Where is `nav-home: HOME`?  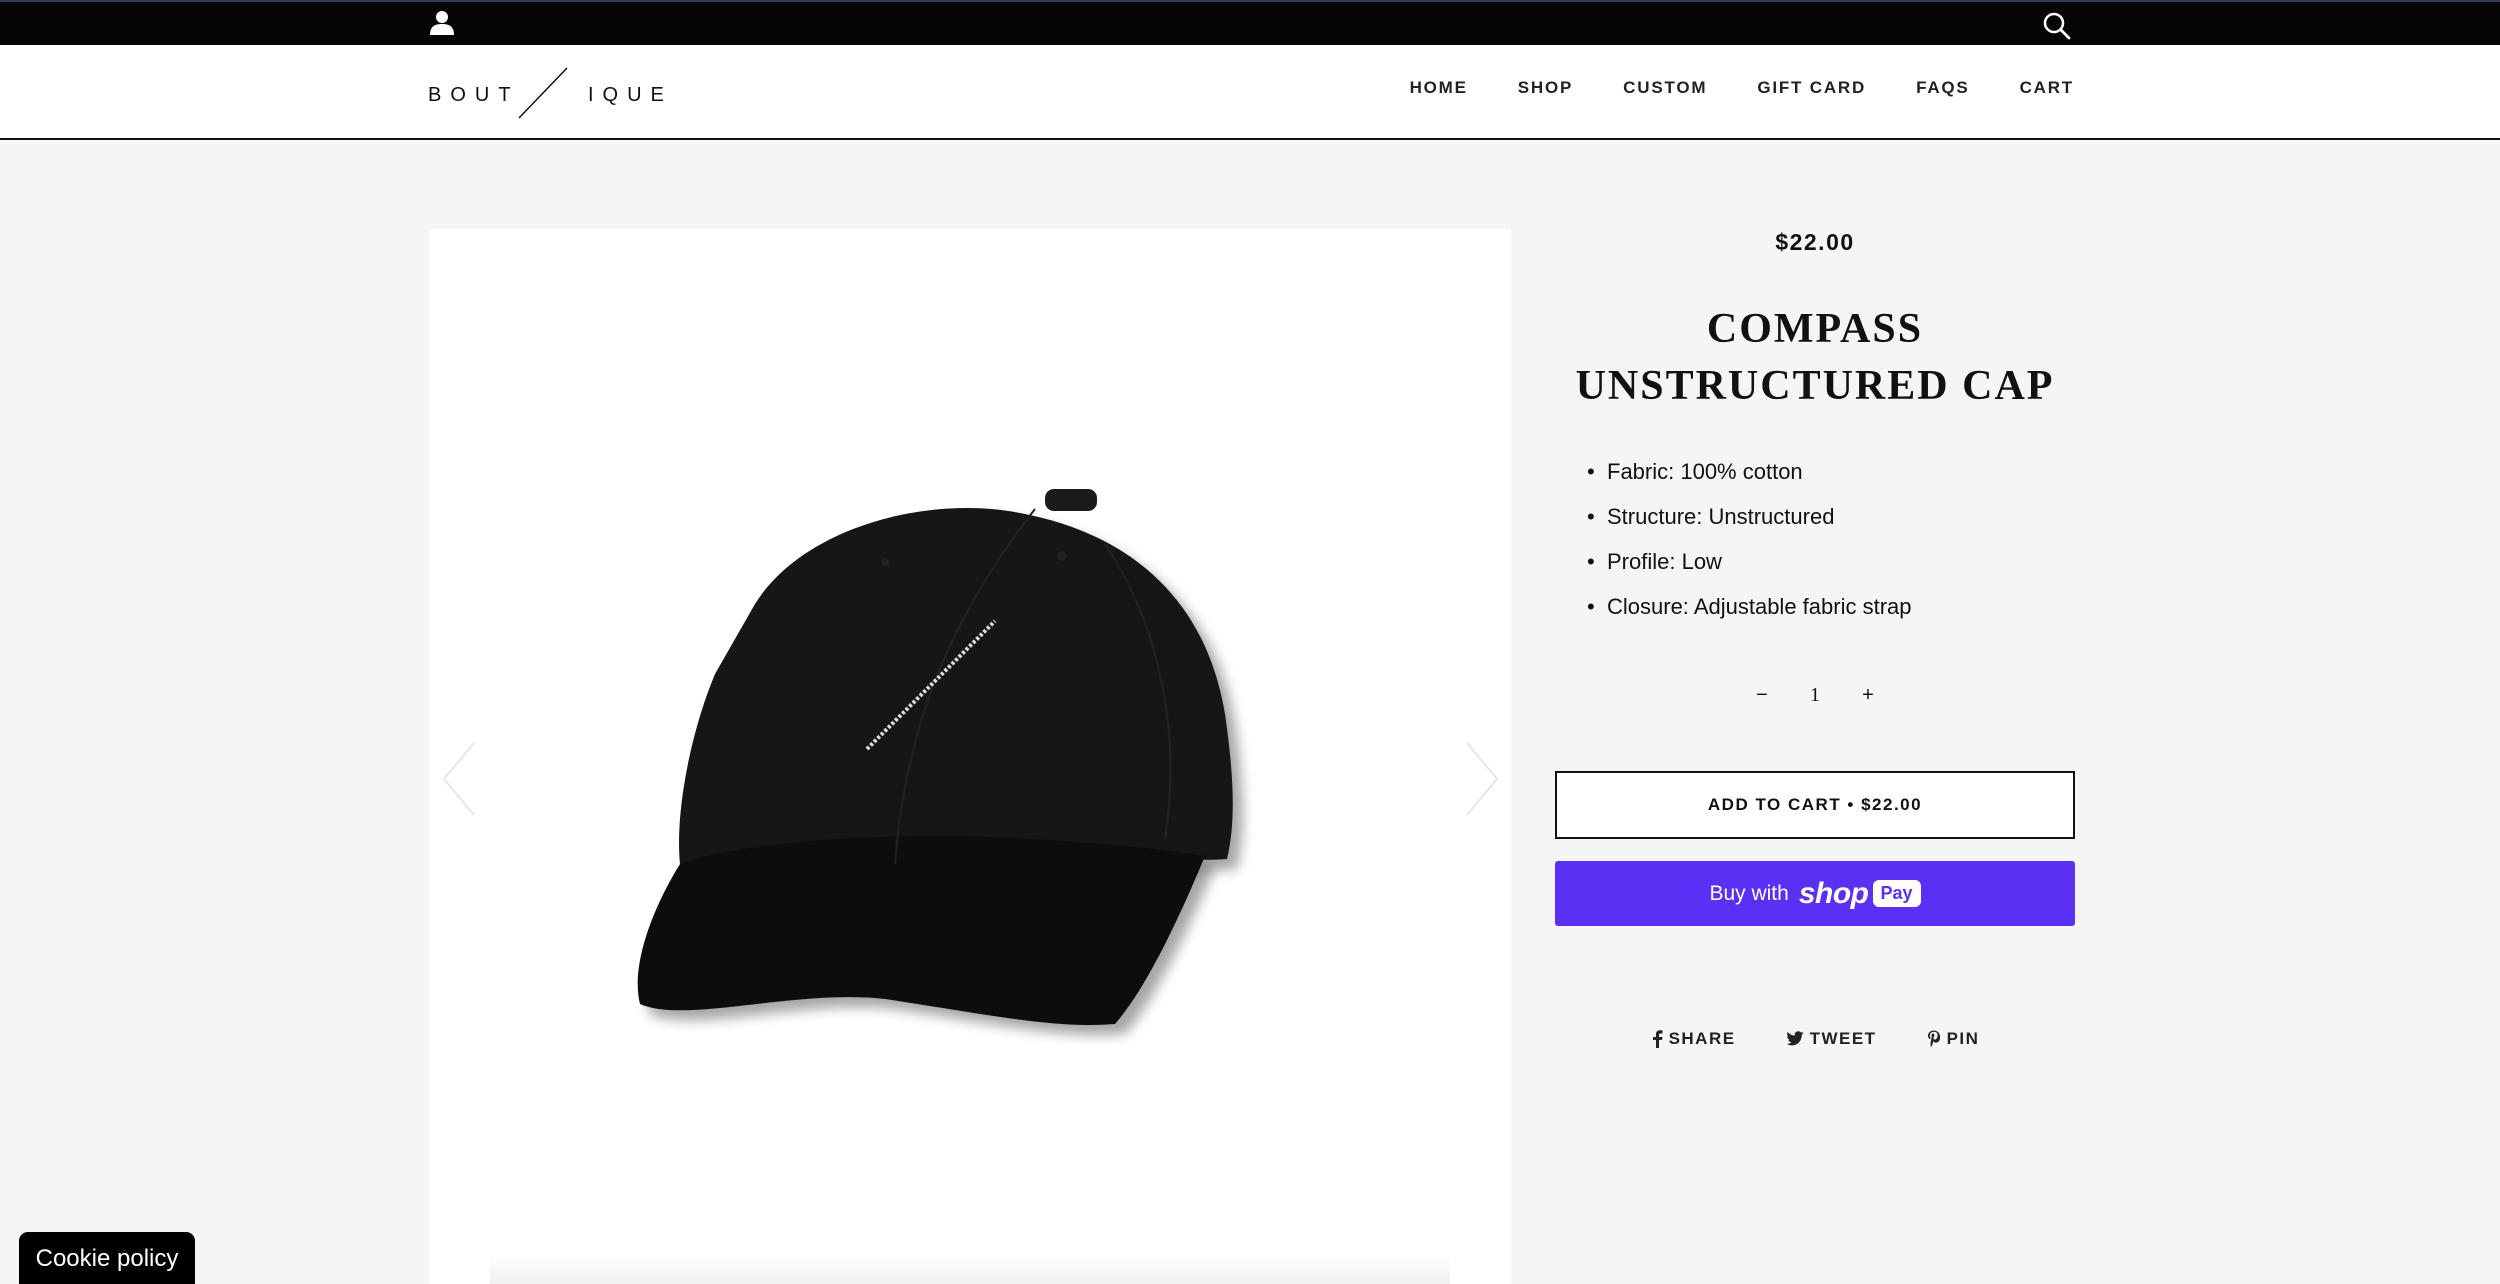 nav-home: HOME is located at coordinates (1439, 88).